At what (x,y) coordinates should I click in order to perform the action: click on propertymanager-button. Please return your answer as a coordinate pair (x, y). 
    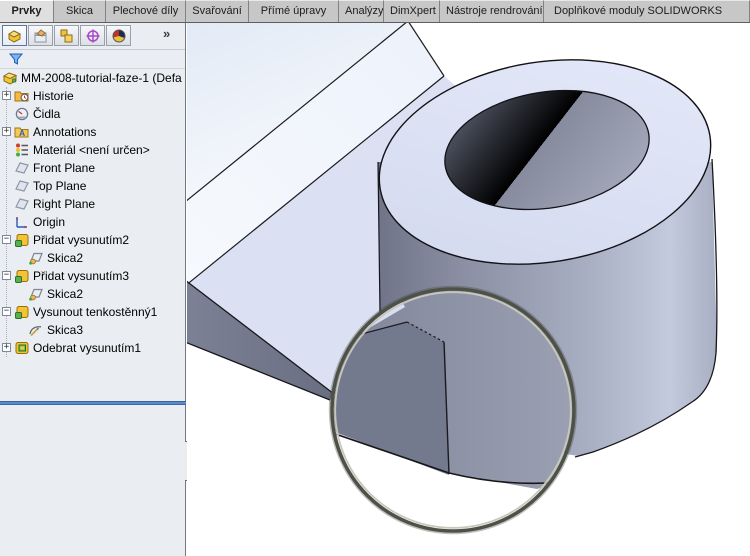
    Looking at the image, I should click on (40, 35).